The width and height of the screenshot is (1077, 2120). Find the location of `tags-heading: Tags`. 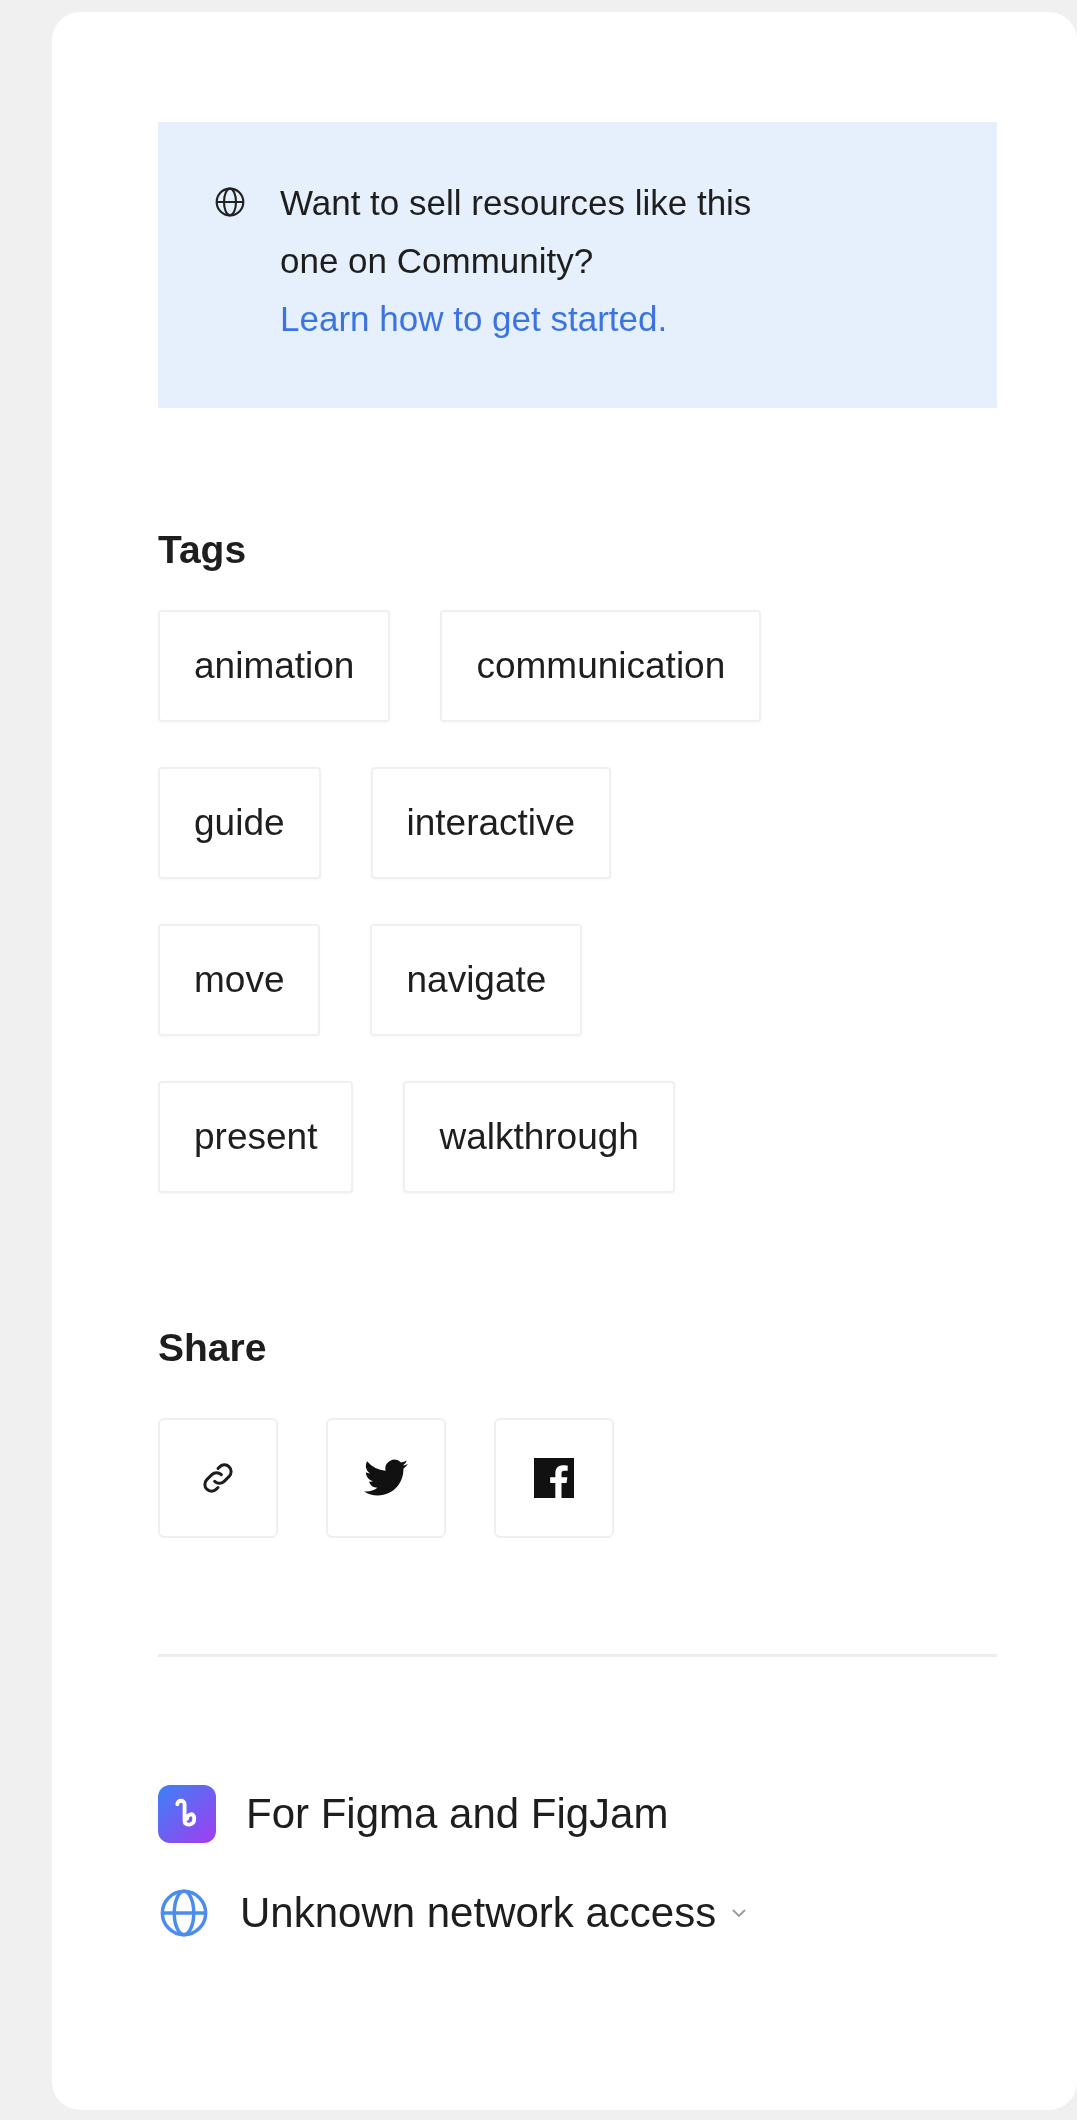

tags-heading: Tags is located at coordinates (203, 550).